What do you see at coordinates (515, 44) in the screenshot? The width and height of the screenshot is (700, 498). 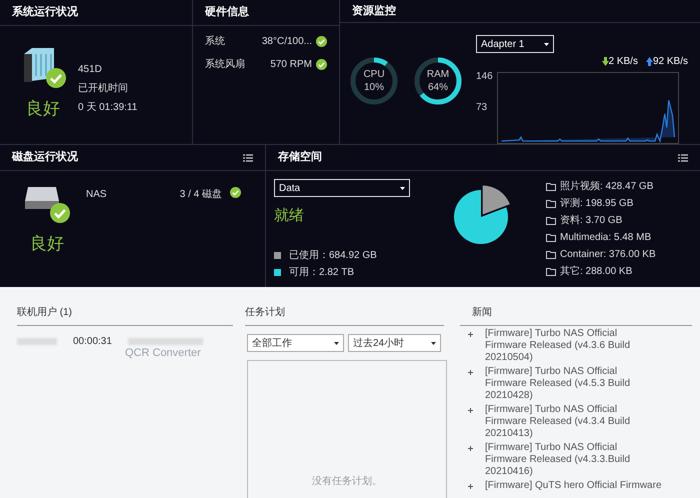 I see `dropdown: Adapter 1` at bounding box center [515, 44].